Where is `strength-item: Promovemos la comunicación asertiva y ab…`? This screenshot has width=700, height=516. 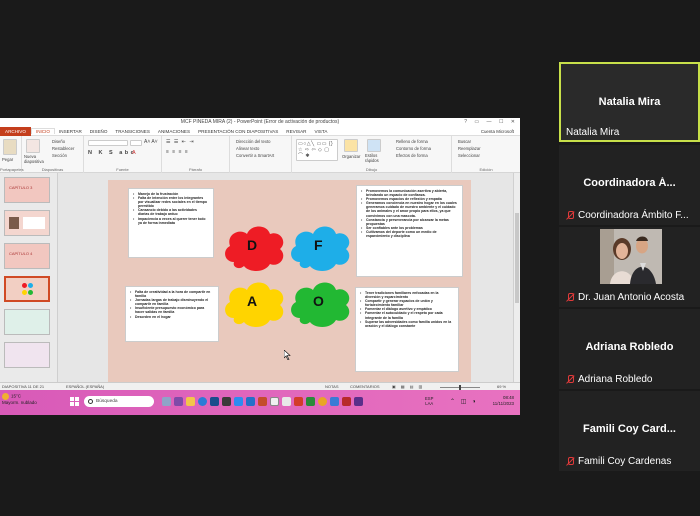
strength-item: Promovemos la comunicación asertiva y ab… is located at coordinates (409, 193).